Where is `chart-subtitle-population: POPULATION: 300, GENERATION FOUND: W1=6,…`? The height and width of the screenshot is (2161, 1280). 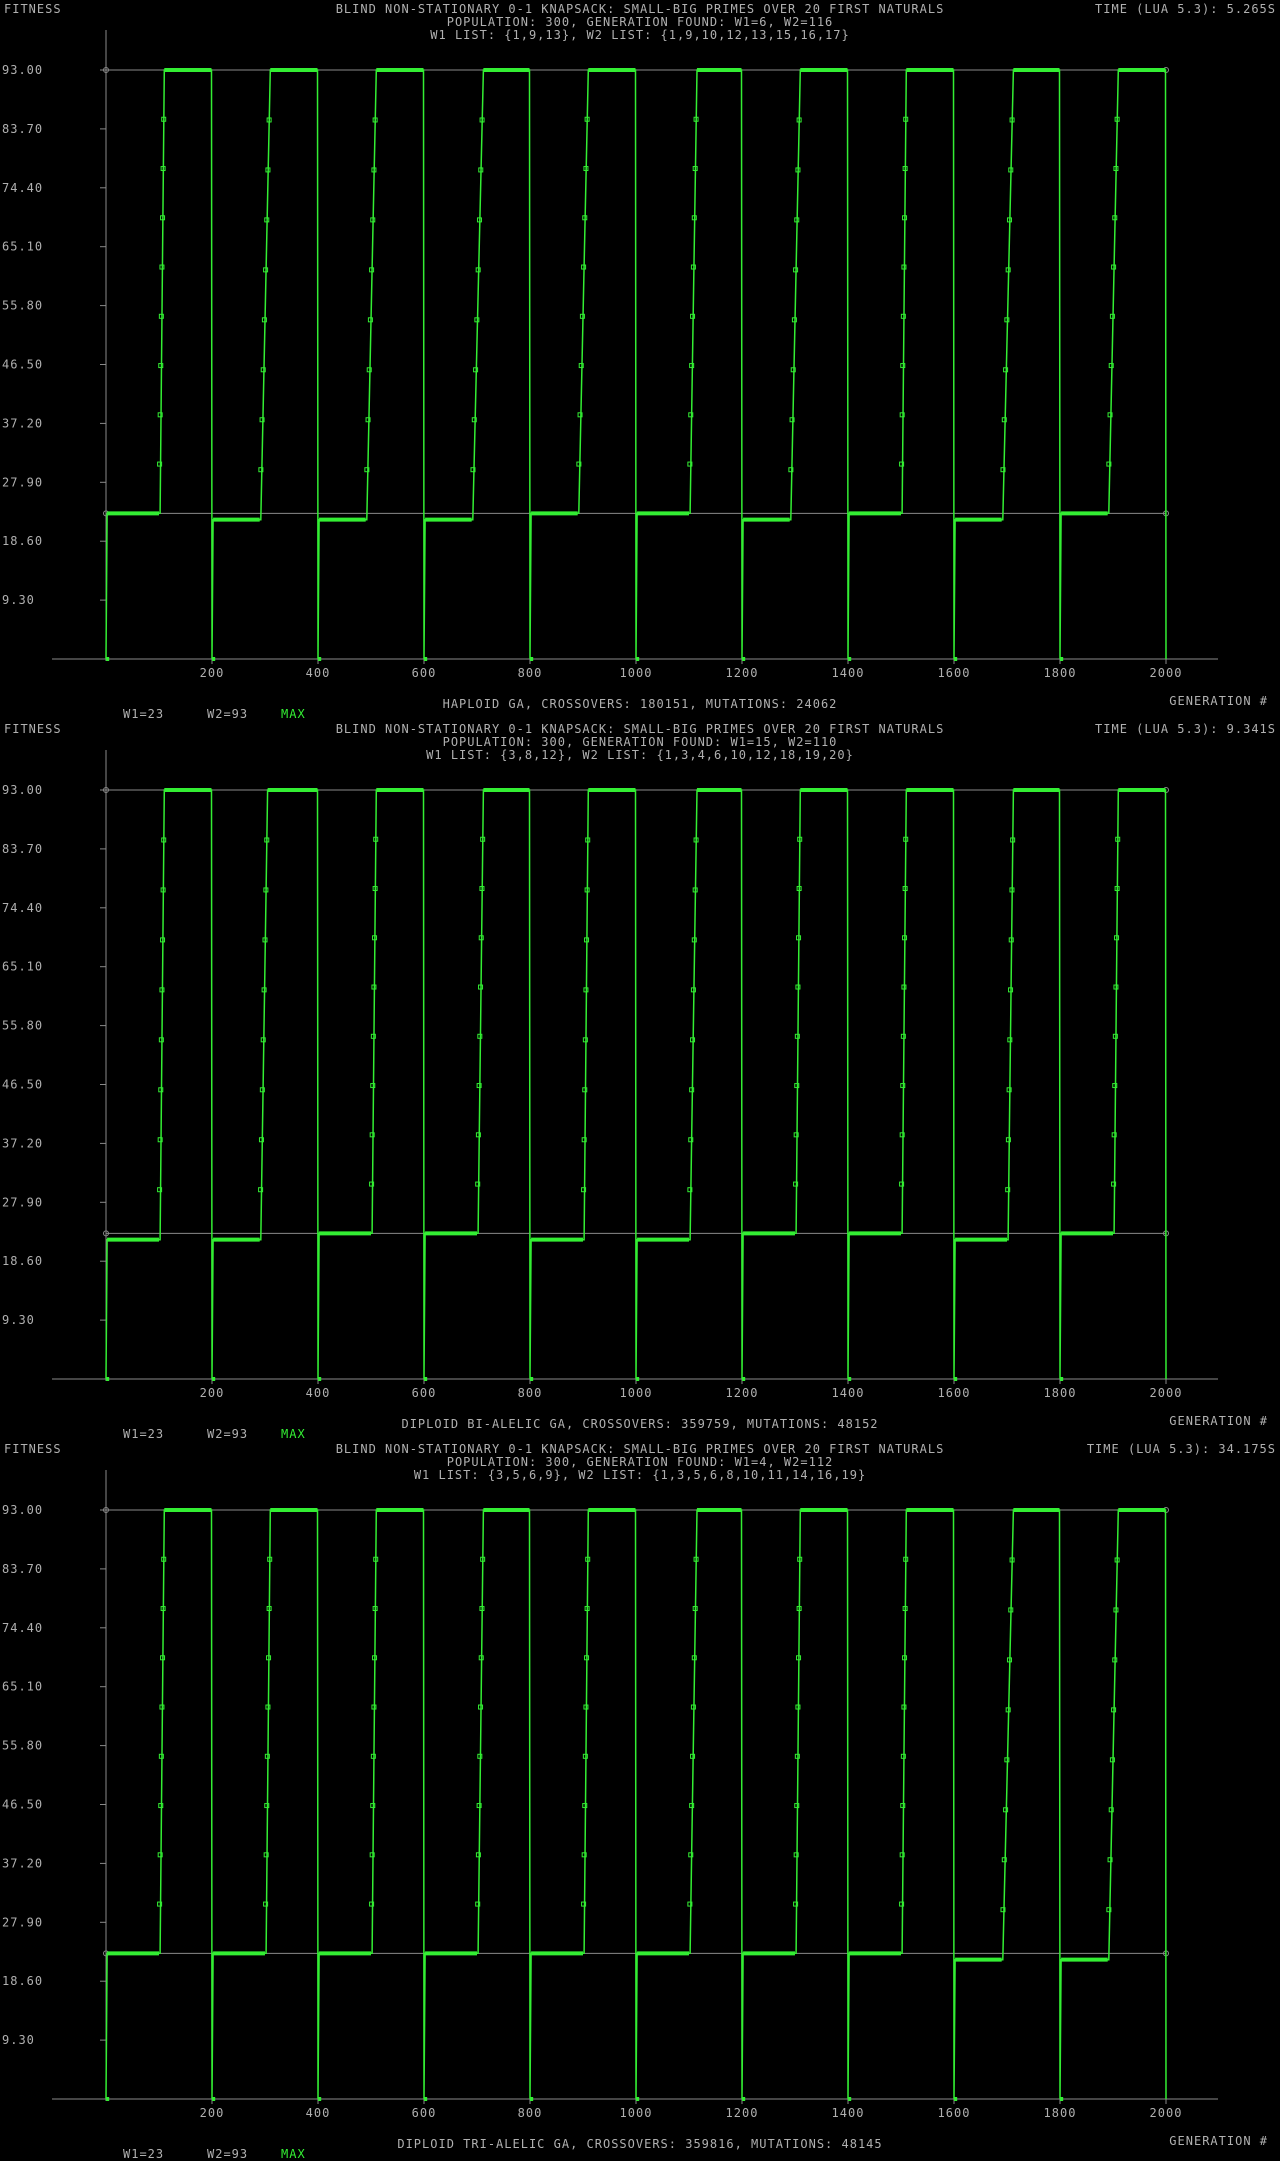 chart-subtitle-population: POPULATION: 300, GENERATION FOUND: W1=6,… is located at coordinates (640, 22).